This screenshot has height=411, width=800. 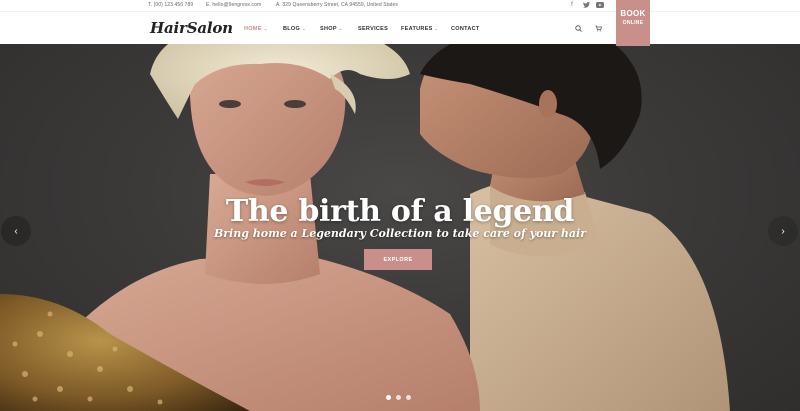 I want to click on slider-next-button: ›, so click(x=783, y=231).